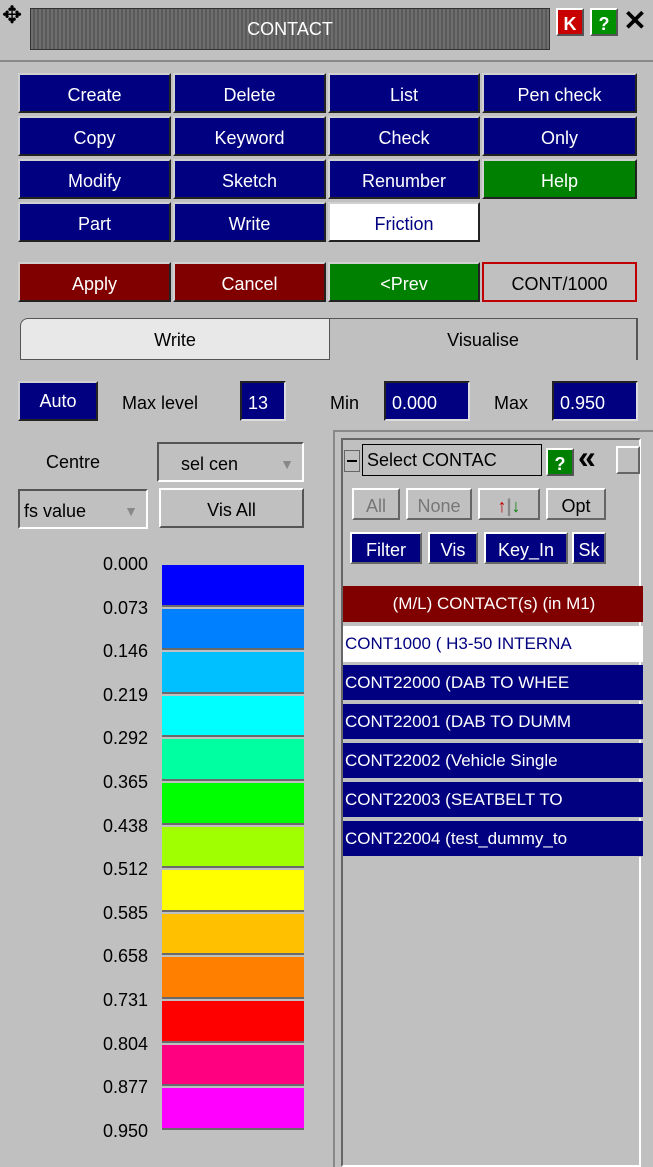 The height and width of the screenshot is (1167, 653). I want to click on scale-tick-label: 0.585, so click(125, 912).